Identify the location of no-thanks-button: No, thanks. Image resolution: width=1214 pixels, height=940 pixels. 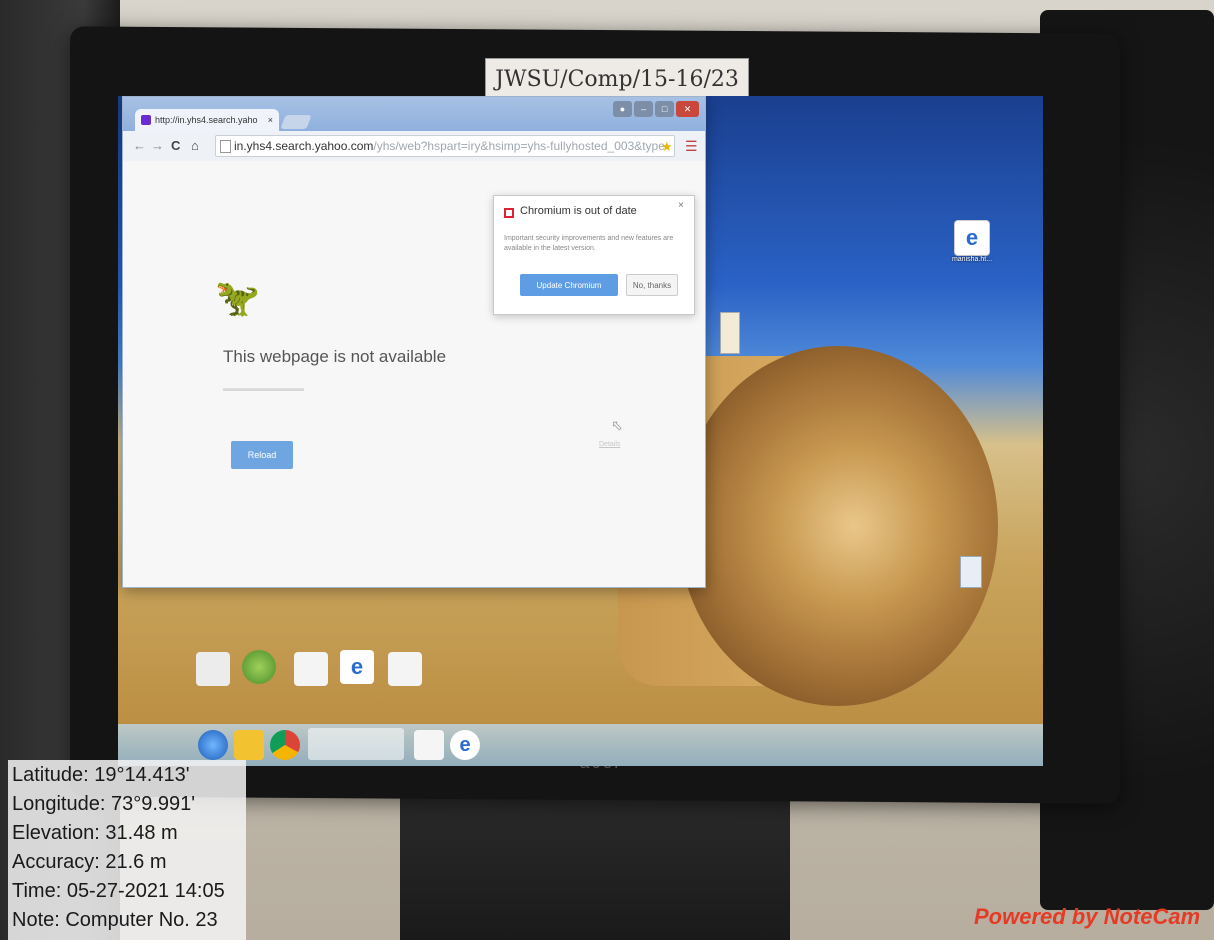
(652, 285).